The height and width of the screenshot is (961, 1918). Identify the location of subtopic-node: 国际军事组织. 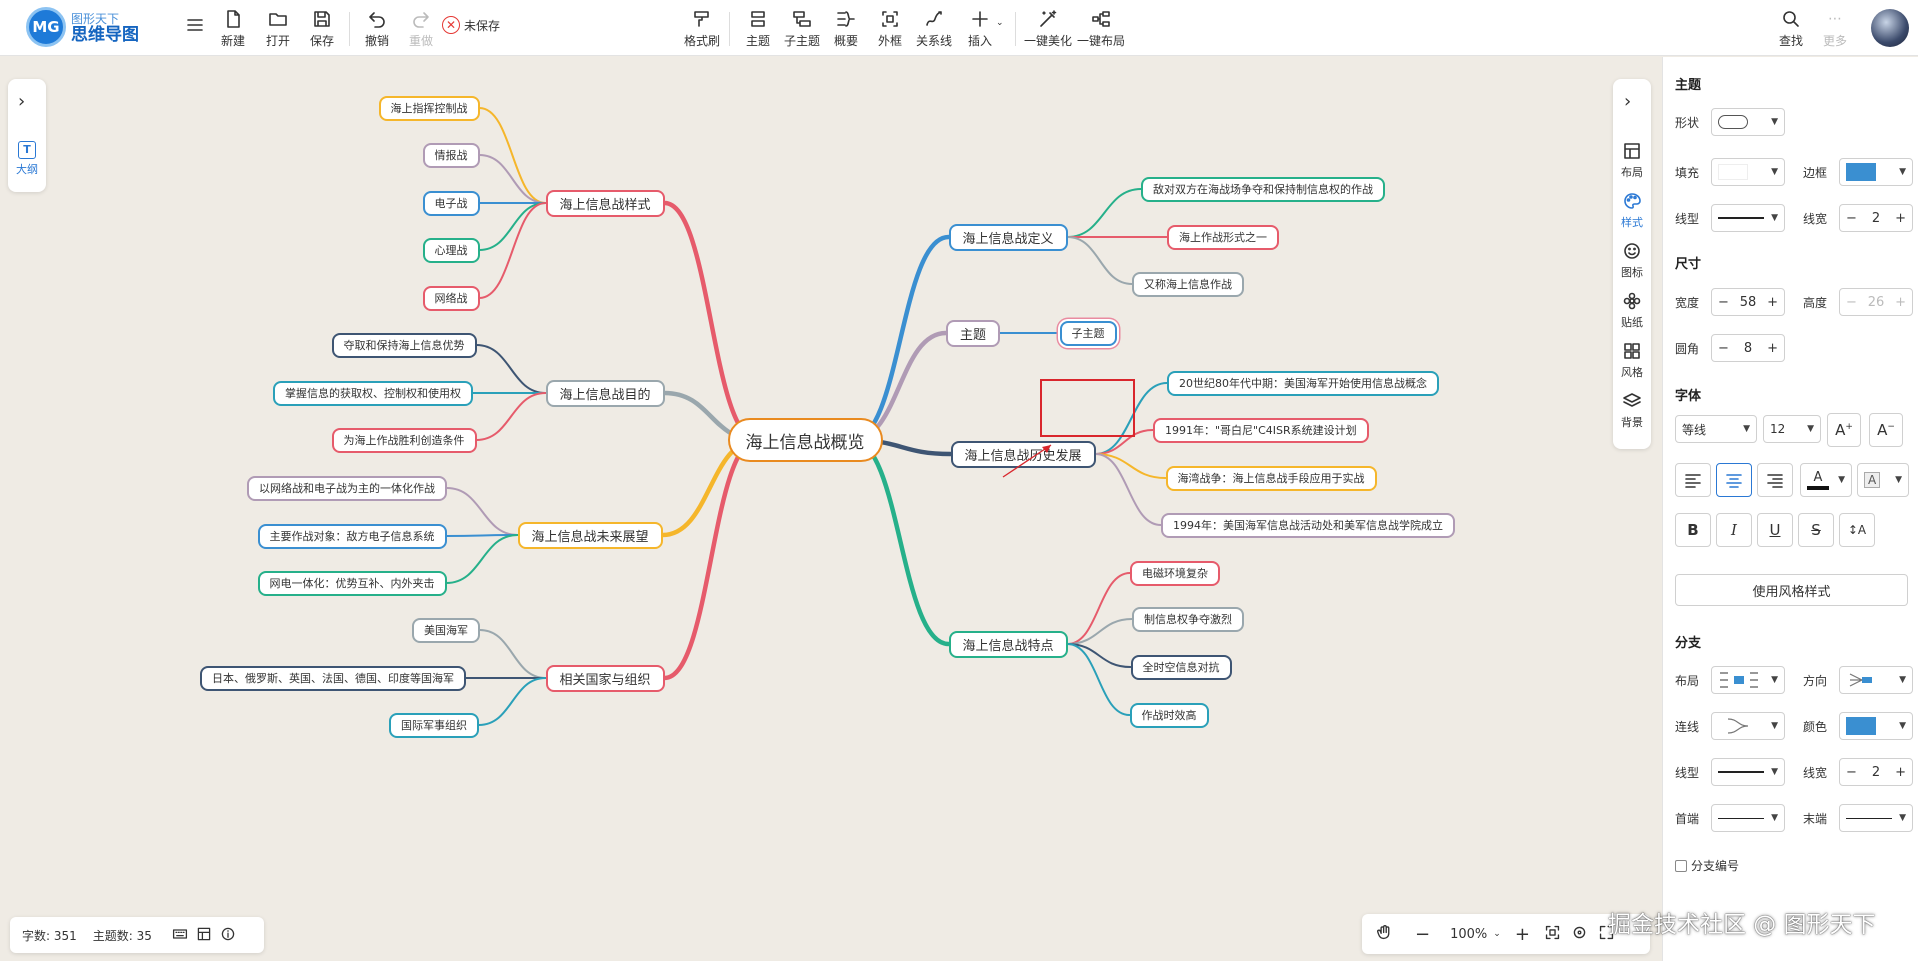
(434, 725).